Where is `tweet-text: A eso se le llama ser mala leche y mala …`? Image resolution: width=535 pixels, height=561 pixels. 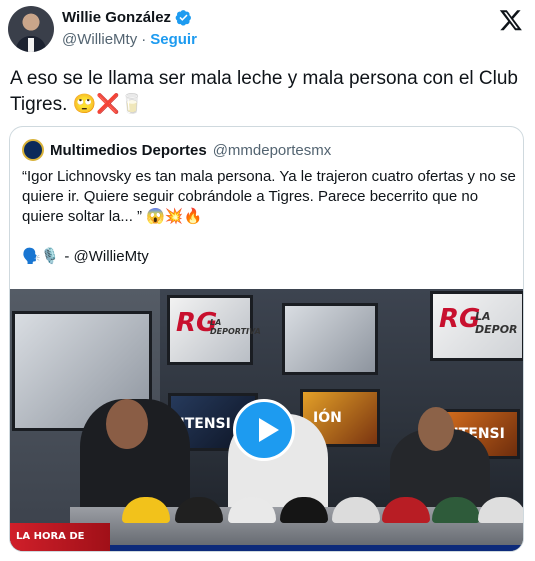
tweet-text: A eso se le llama ser mala leche y mala … is located at coordinates (265, 92).